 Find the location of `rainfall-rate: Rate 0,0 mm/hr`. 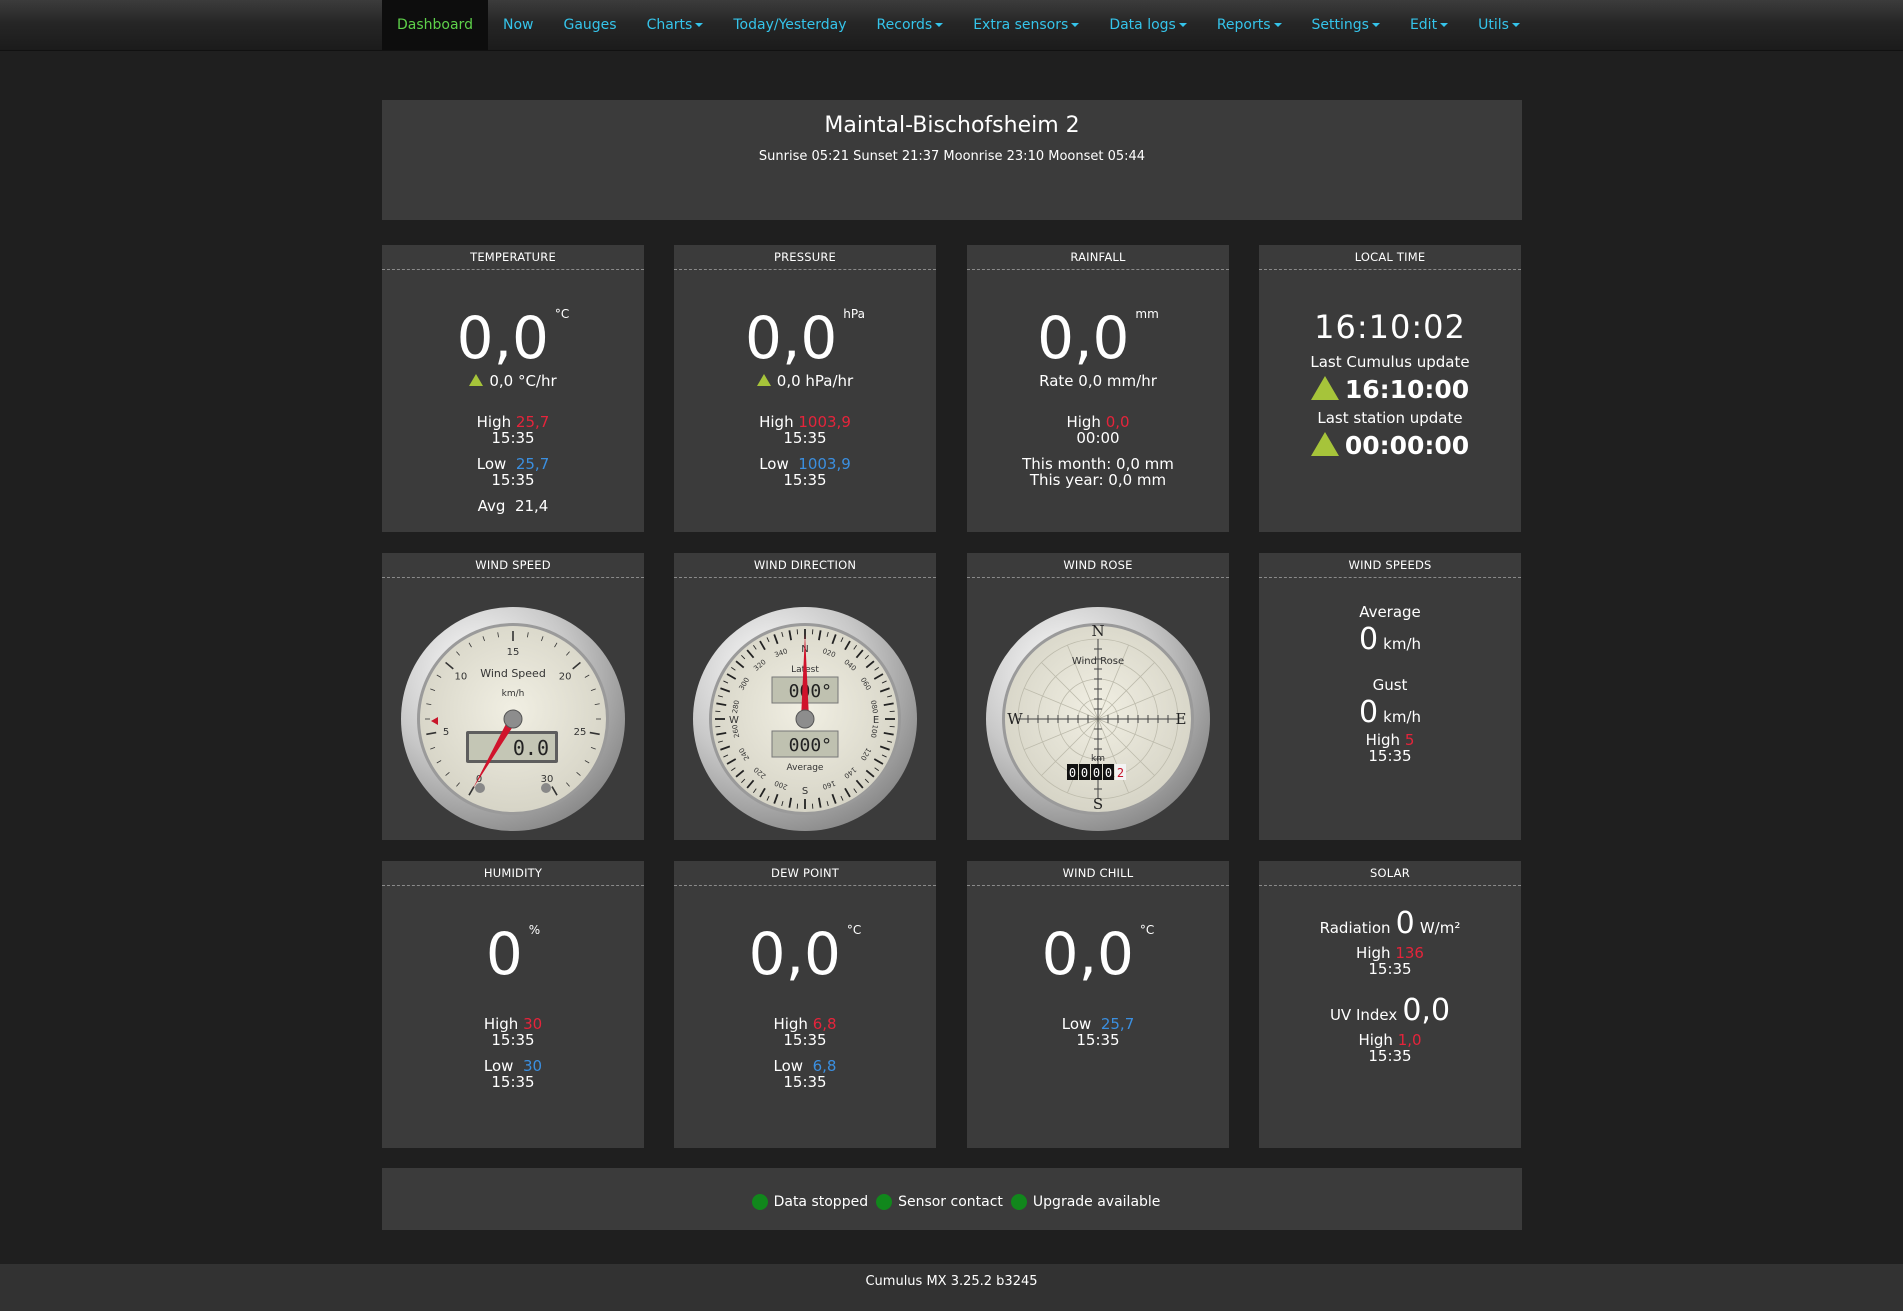

rainfall-rate: Rate 0,0 mm/hr is located at coordinates (1098, 381).